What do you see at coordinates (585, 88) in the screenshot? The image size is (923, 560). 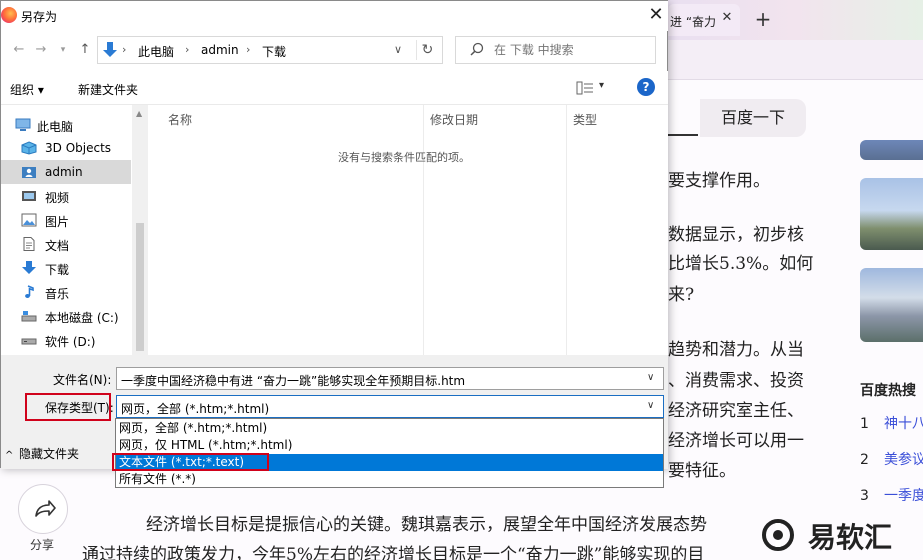 I see `view-options-icon` at bounding box center [585, 88].